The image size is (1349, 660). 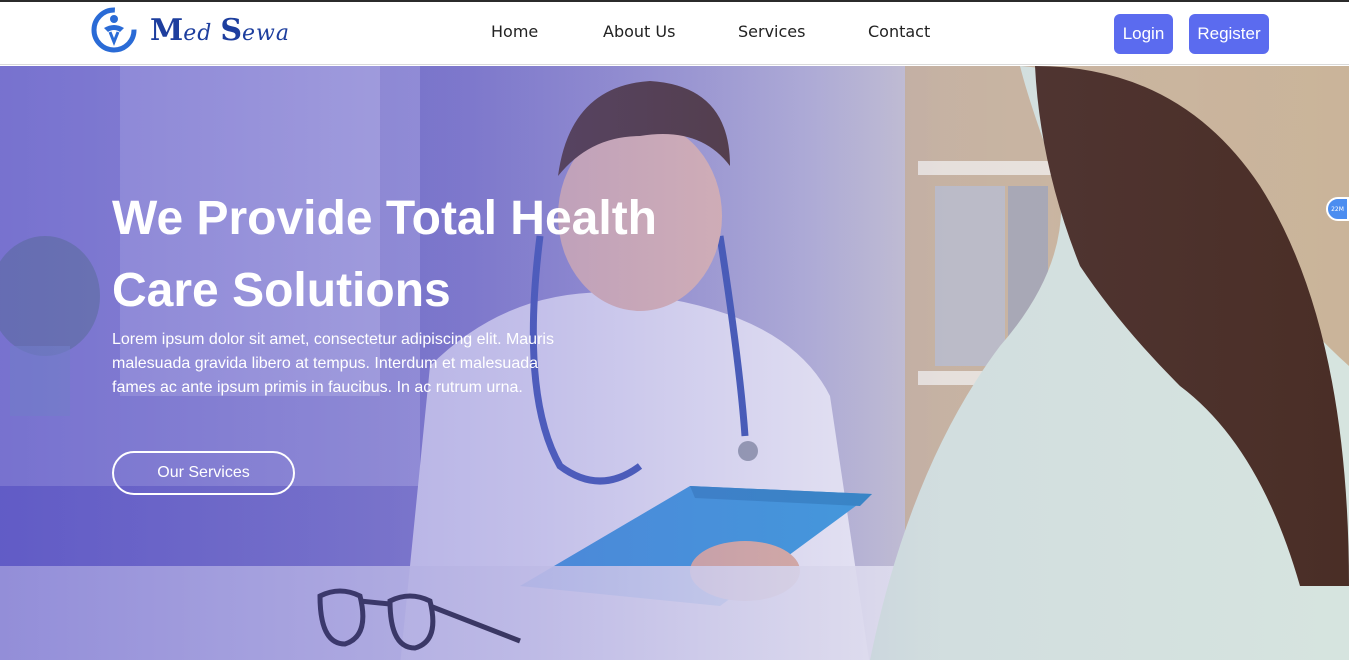 What do you see at coordinates (1229, 34) in the screenshot?
I see `register-button: Register` at bounding box center [1229, 34].